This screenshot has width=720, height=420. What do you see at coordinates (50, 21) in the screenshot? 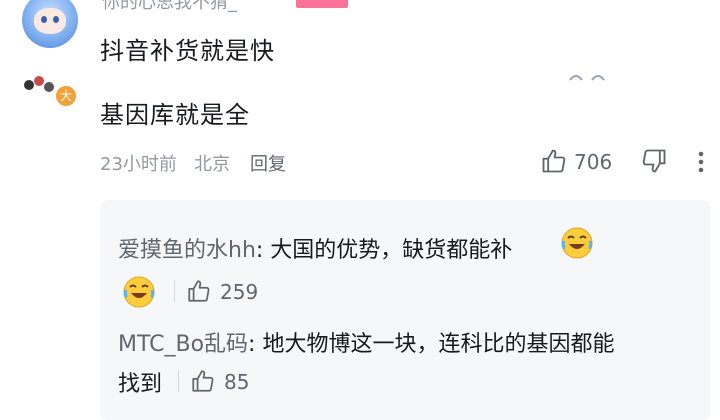
I see `avatar-face` at bounding box center [50, 21].